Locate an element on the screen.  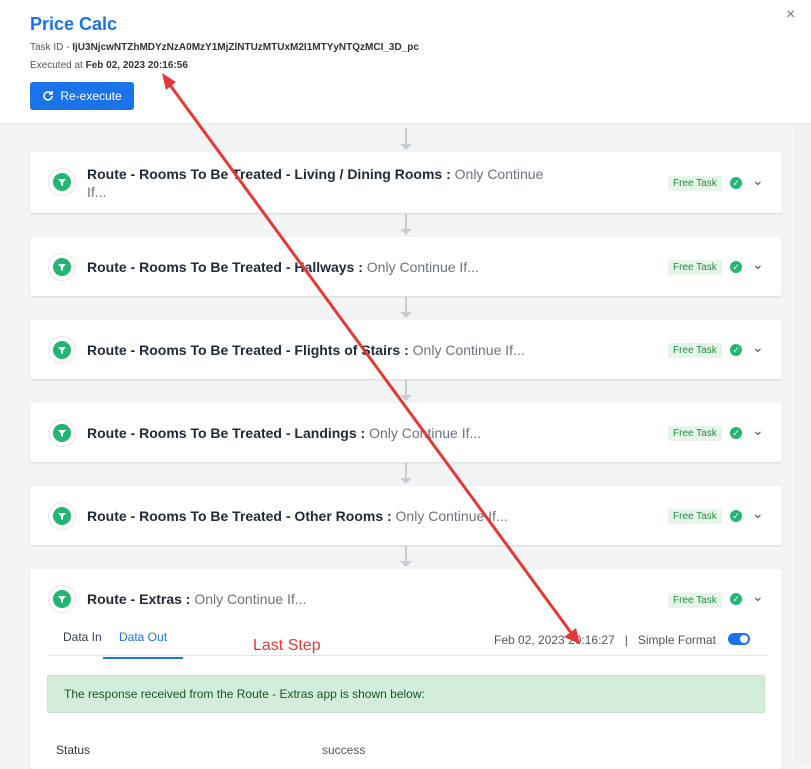
field-label: Status is located at coordinates (73, 750).